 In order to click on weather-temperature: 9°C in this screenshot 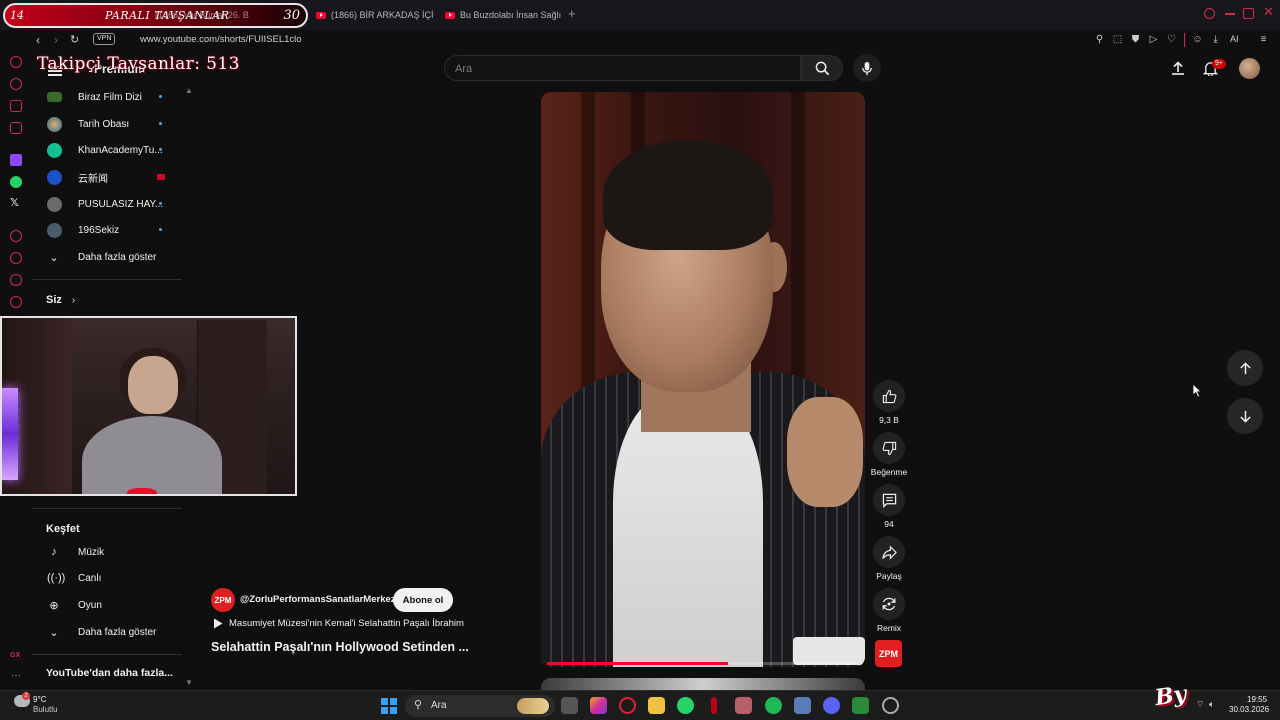, I will do `click(39, 699)`.